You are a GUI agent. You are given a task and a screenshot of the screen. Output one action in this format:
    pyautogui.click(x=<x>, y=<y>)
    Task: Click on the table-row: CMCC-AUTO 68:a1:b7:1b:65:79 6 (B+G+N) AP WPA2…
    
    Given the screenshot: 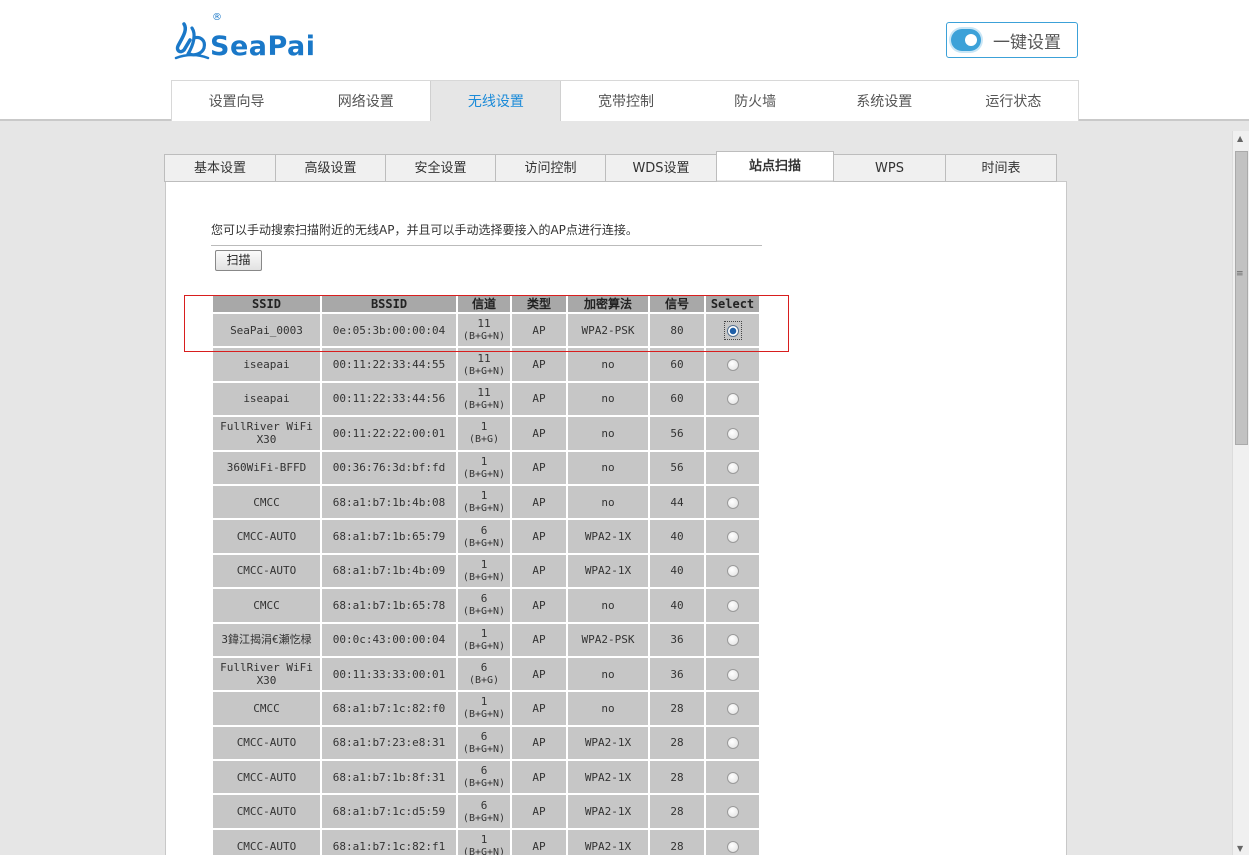 What is the action you would take?
    pyautogui.click(x=486, y=536)
    